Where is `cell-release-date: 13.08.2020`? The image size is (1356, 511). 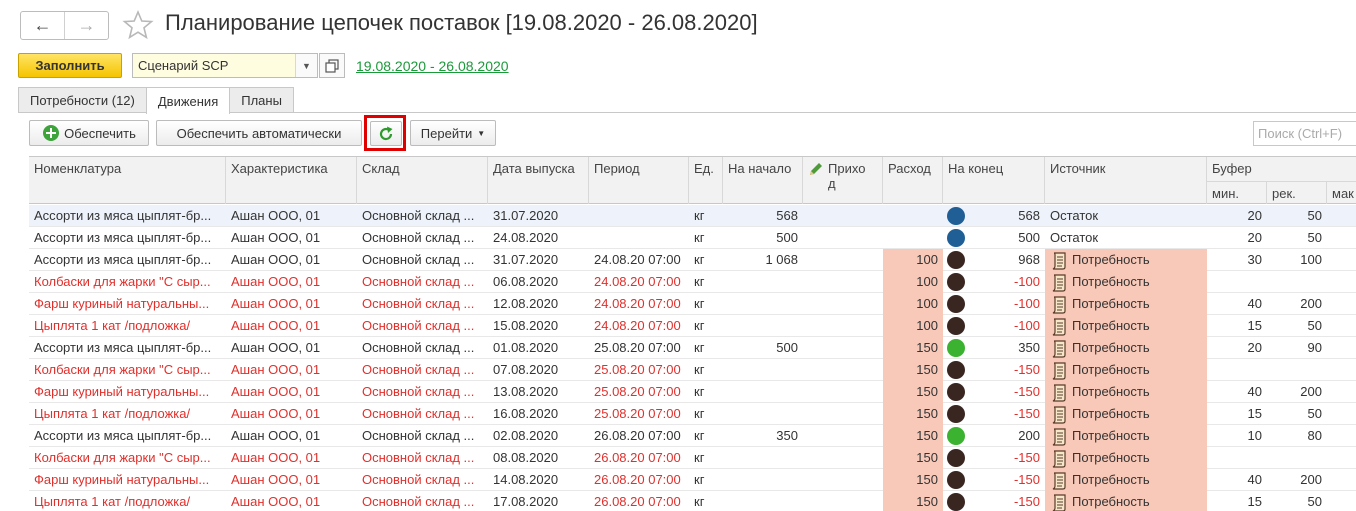
cell-release-date: 13.08.2020 is located at coordinates (538, 392).